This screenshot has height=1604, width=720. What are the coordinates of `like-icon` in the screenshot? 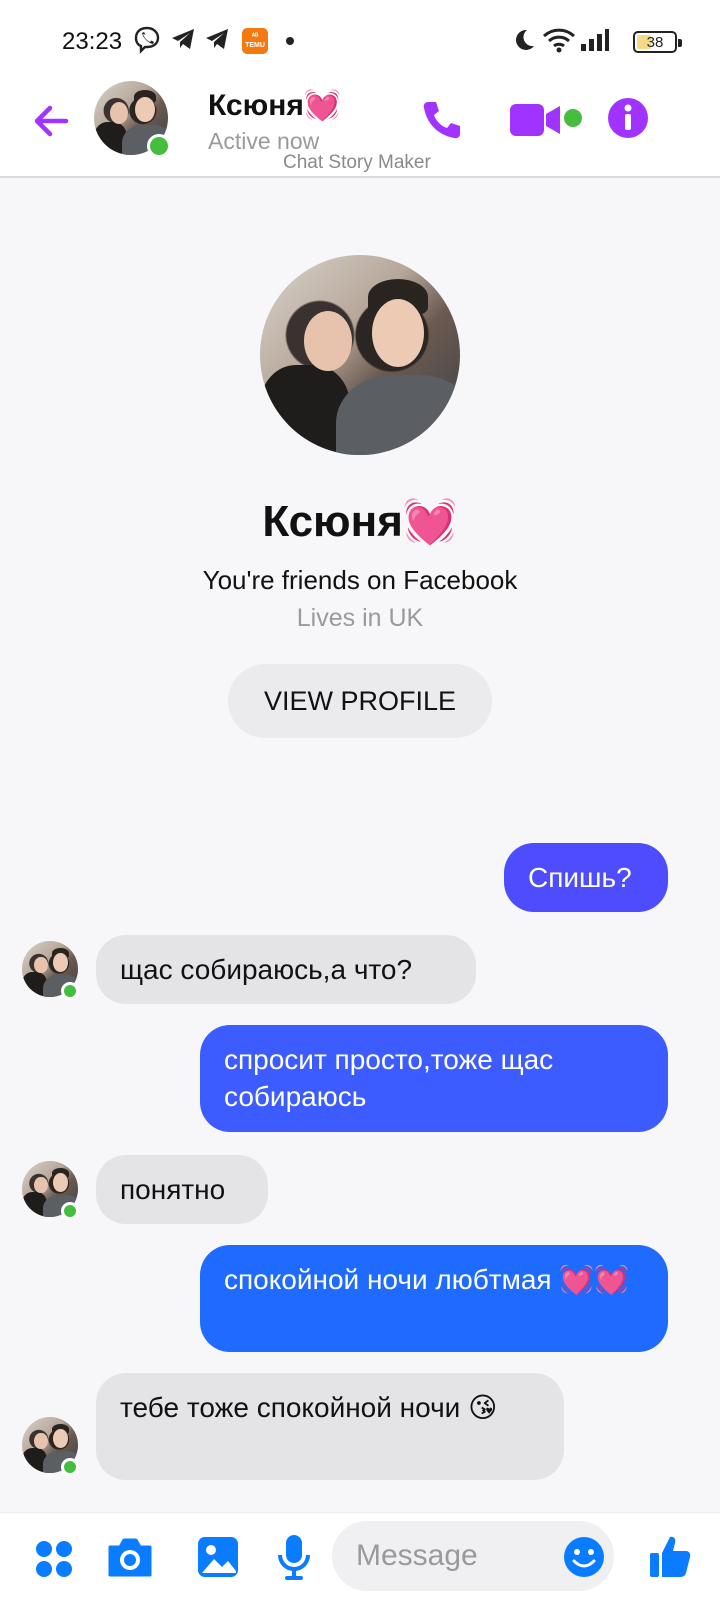 It's located at (670, 1556).